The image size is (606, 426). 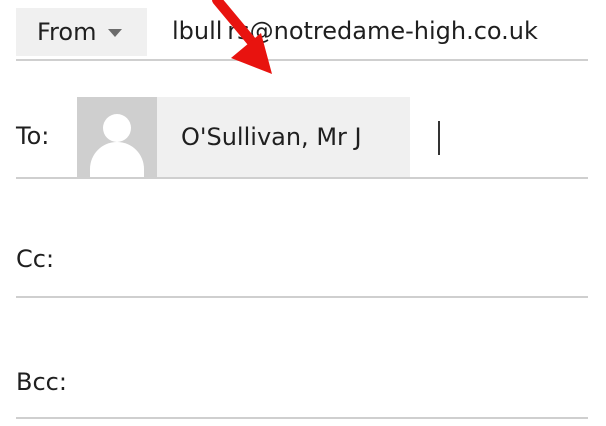 I want to click on person-placeholder-icon, so click(x=117, y=128).